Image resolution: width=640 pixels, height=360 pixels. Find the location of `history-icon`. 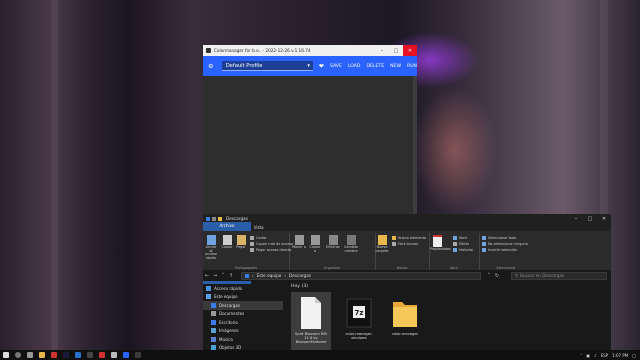

history-icon is located at coordinates (455, 250).